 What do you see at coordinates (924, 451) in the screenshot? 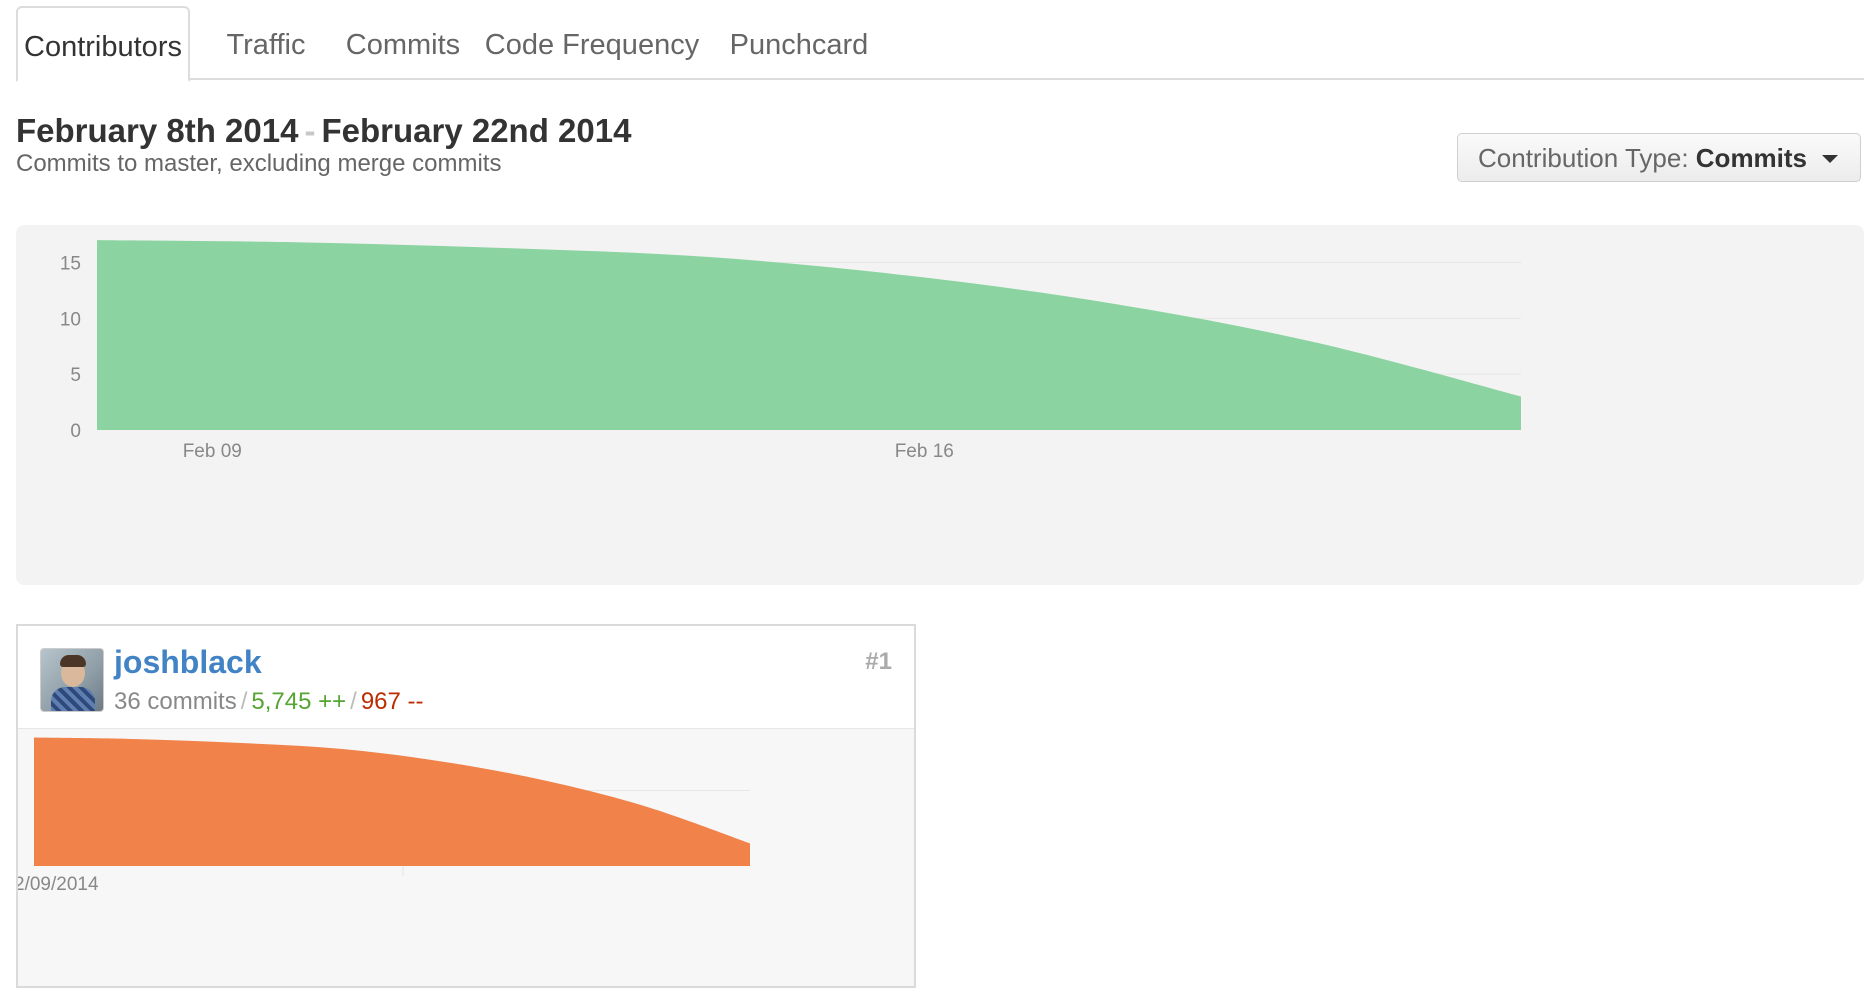
I see `x-tick-label: Feb 16` at bounding box center [924, 451].